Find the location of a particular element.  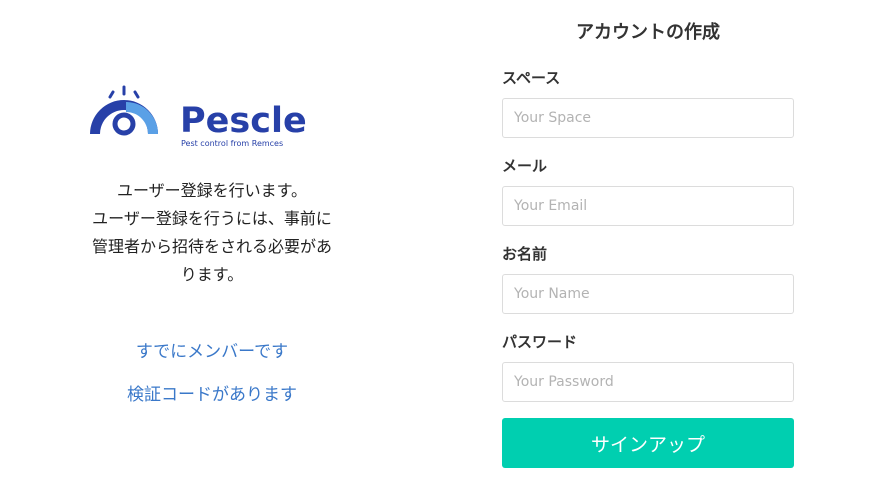

space-label: スペース is located at coordinates (531, 78).